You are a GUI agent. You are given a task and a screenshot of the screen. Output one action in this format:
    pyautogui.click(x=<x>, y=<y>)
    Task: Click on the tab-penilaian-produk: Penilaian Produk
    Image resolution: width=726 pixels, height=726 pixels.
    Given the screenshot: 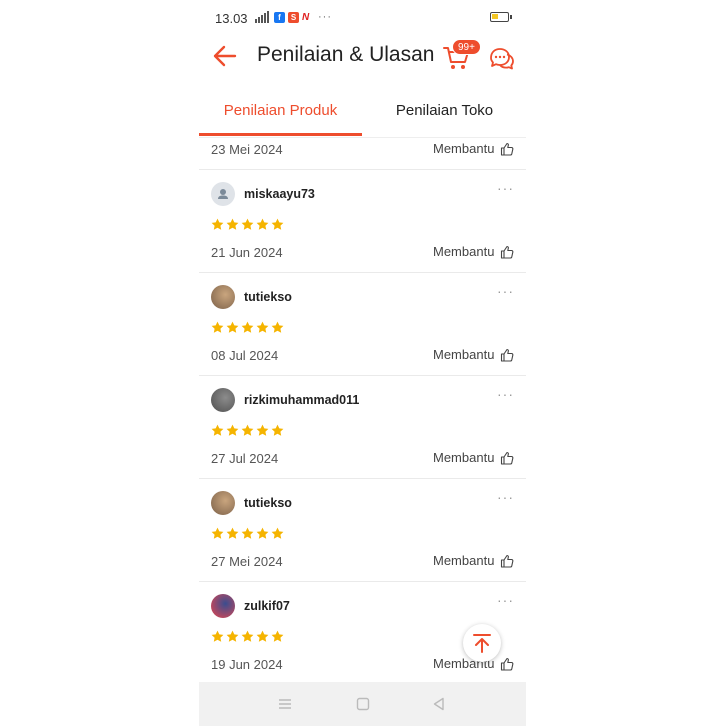 What is the action you would take?
    pyautogui.click(x=280, y=114)
    